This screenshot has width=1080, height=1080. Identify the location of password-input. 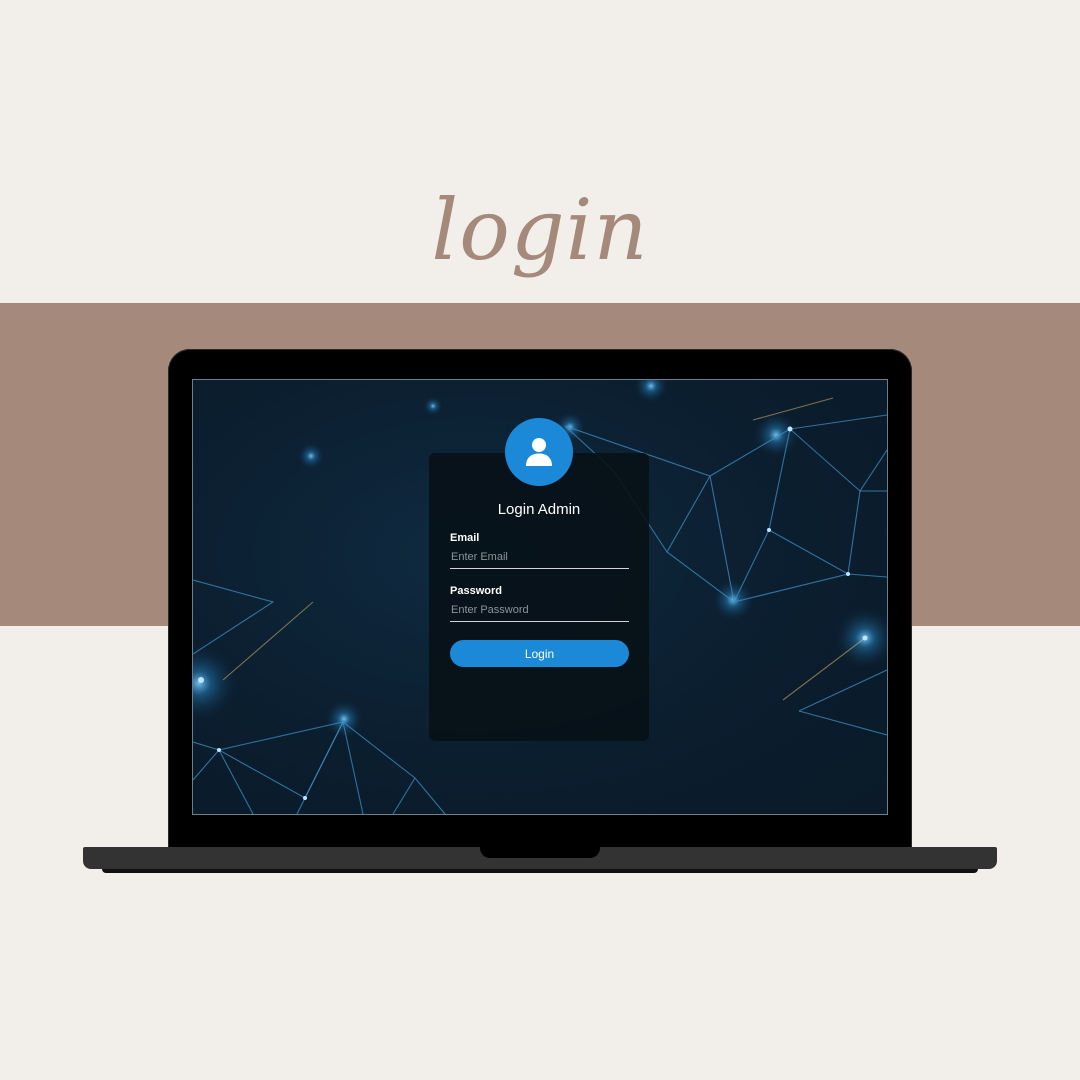
(539, 610).